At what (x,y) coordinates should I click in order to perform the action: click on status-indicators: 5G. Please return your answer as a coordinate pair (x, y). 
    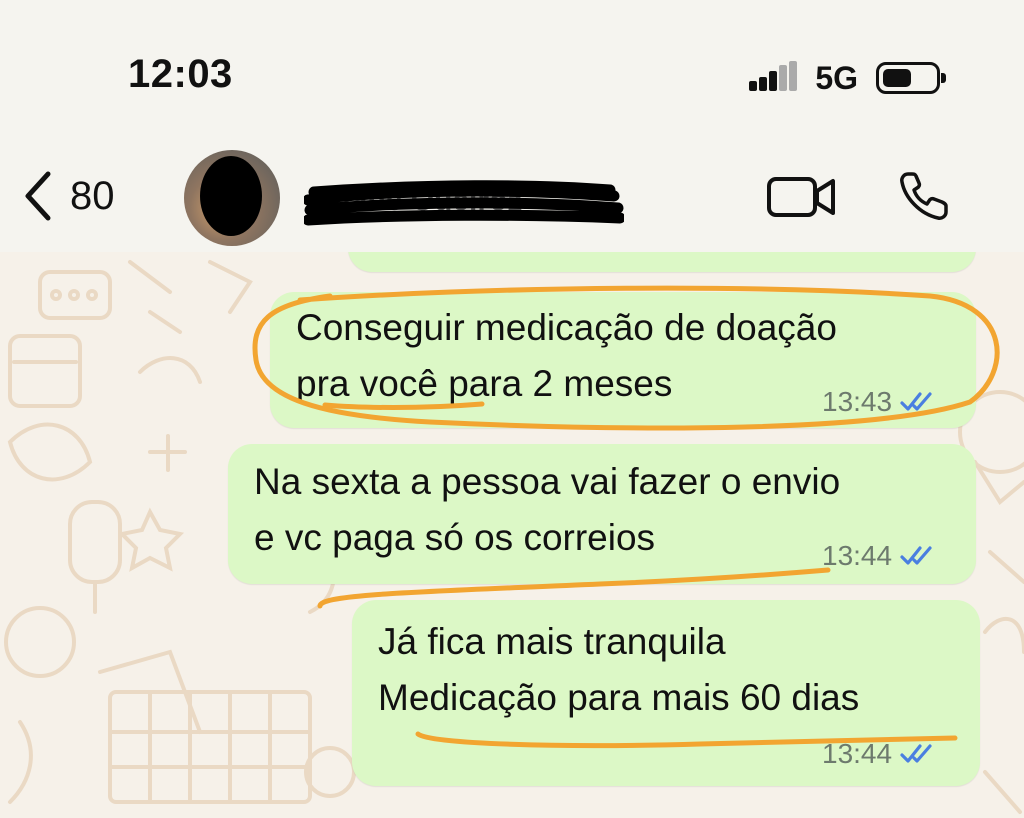
    Looking at the image, I should click on (847, 78).